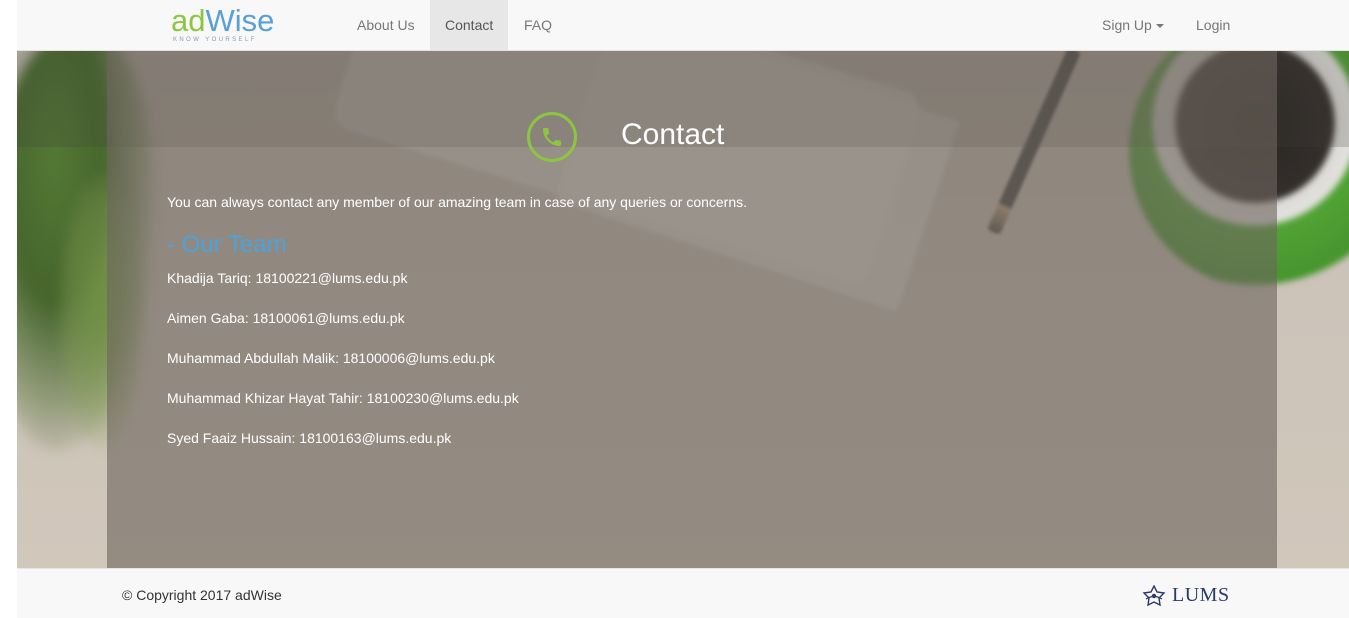  Describe the element at coordinates (286, 318) in the screenshot. I see `team-member: Aimen Gaba: 18100061@lums.edu.pk` at that location.